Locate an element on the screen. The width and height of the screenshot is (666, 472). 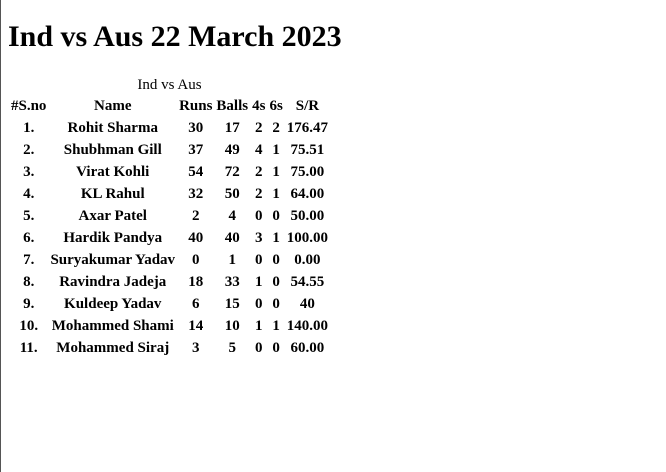
balls-cell: 10 is located at coordinates (232, 326).